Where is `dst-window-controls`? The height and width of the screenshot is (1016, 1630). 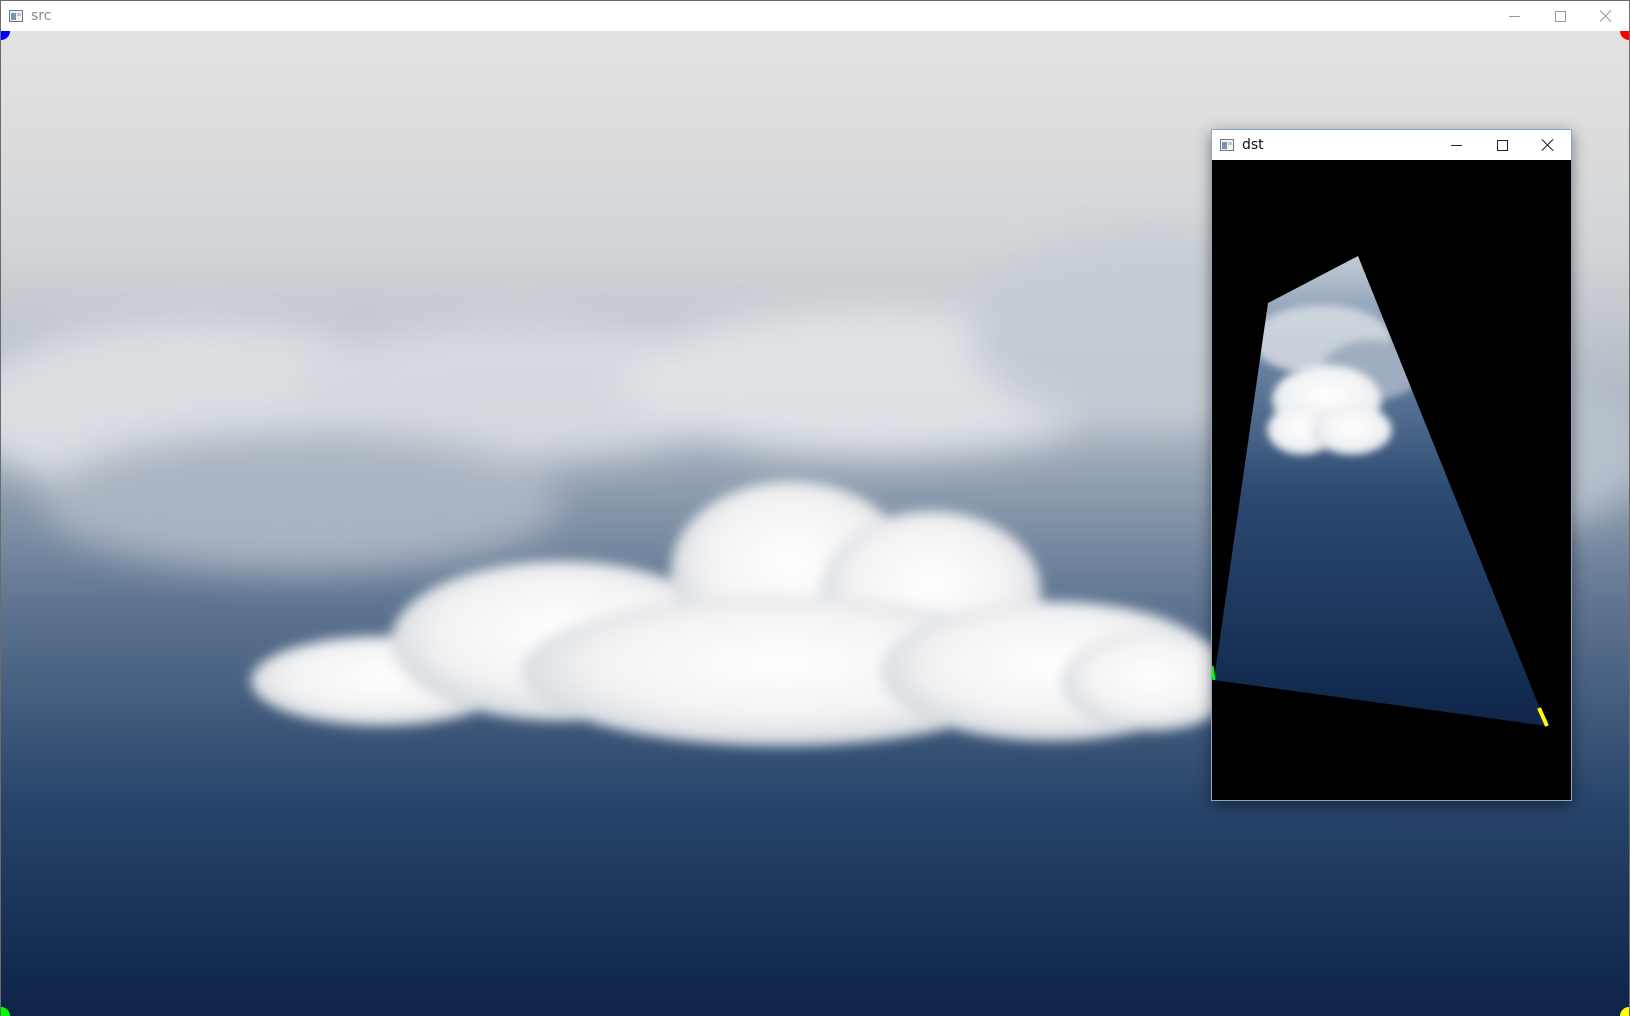 dst-window-controls is located at coordinates (1502, 145).